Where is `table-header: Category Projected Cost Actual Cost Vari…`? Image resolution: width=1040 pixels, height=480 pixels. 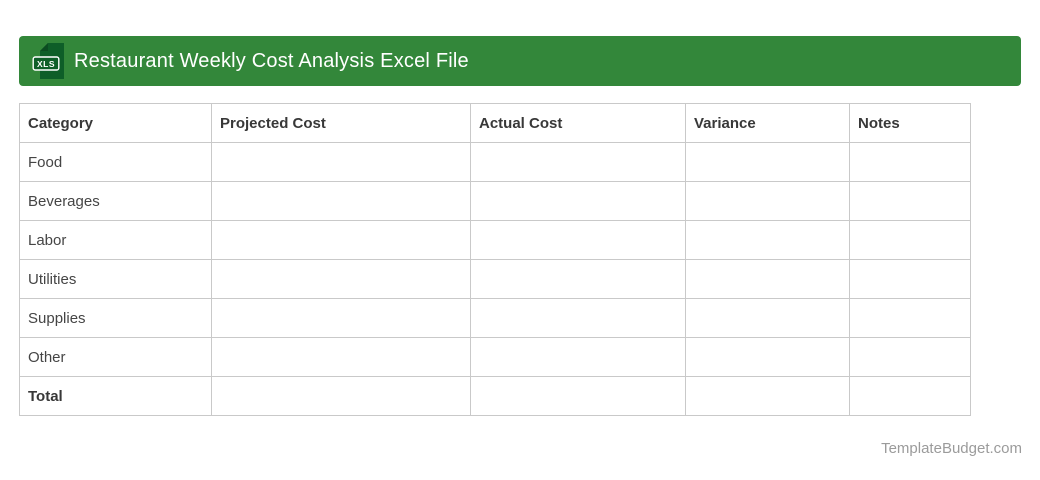
table-header: Category Projected Cost Actual Cost Vari… is located at coordinates (495, 123).